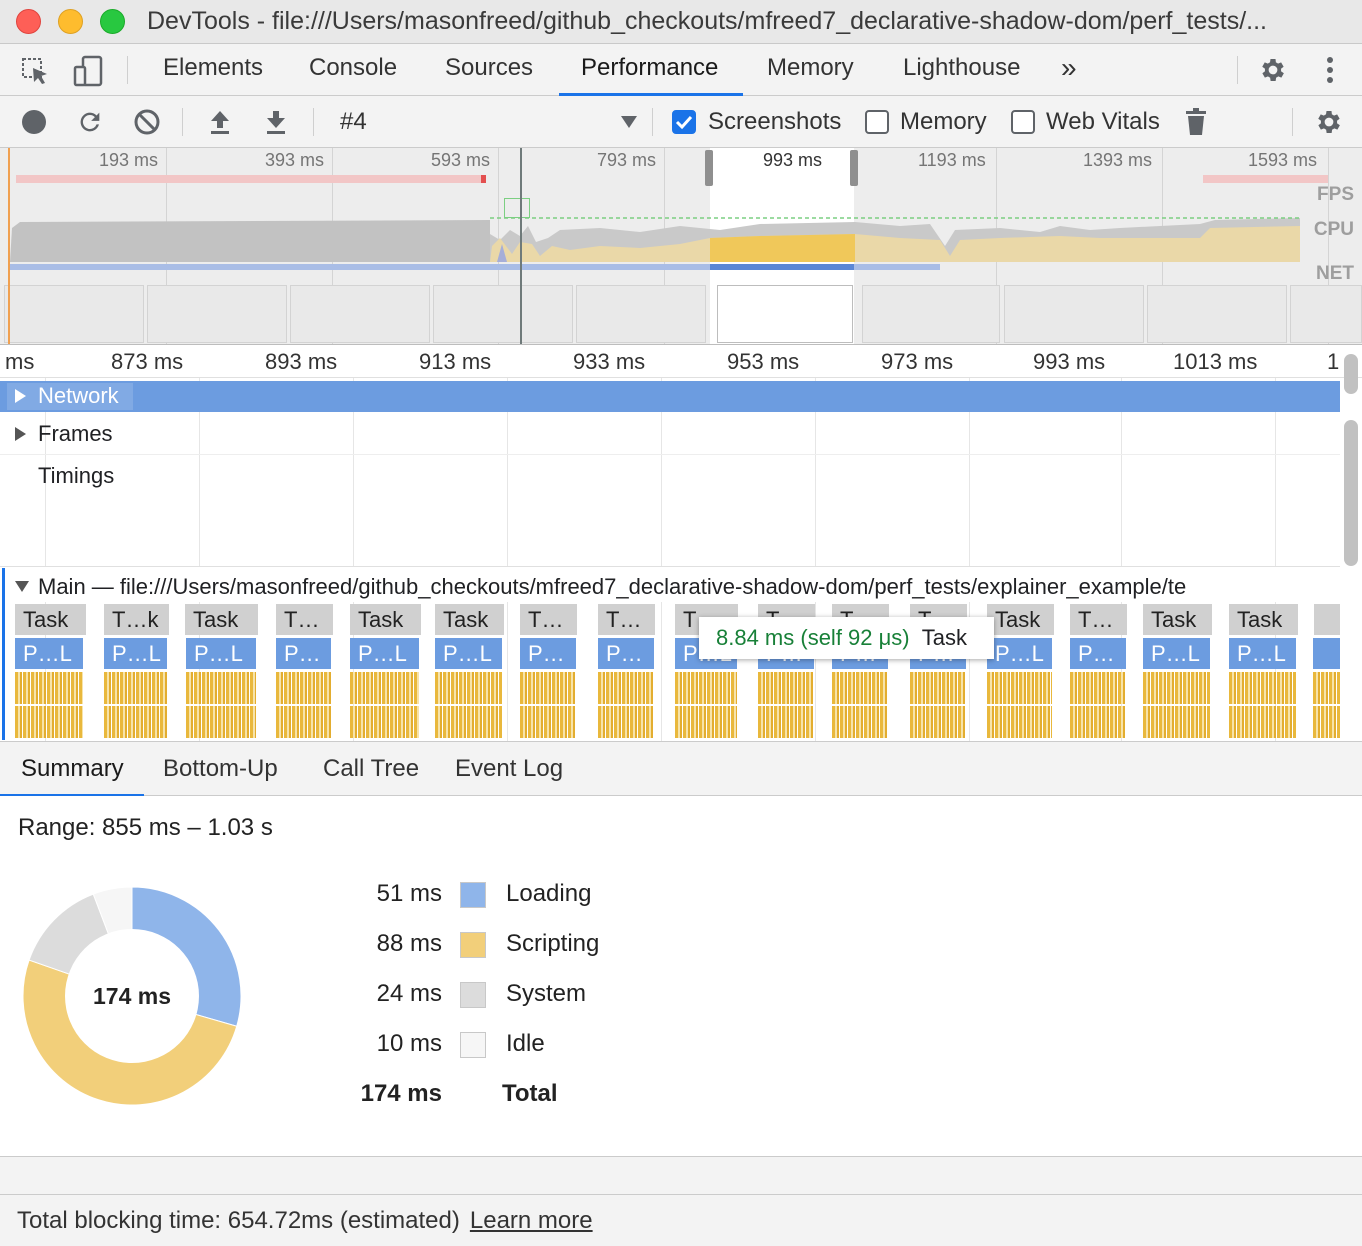  I want to click on save-profile-download-icon, so click(276, 122).